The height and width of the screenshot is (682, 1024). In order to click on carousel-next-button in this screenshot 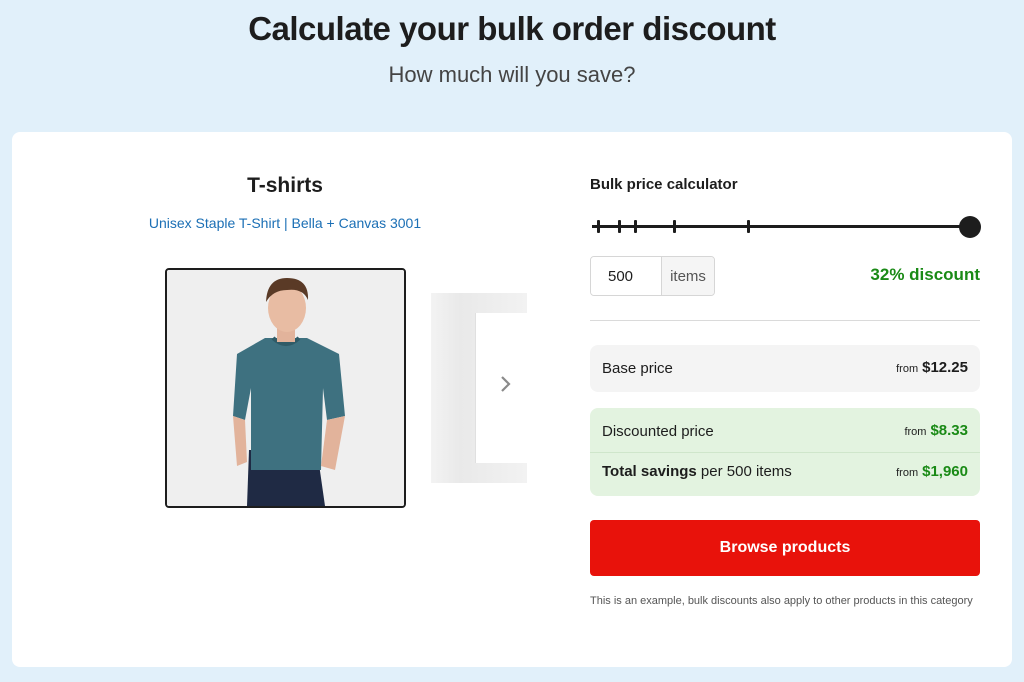, I will do `click(506, 386)`.